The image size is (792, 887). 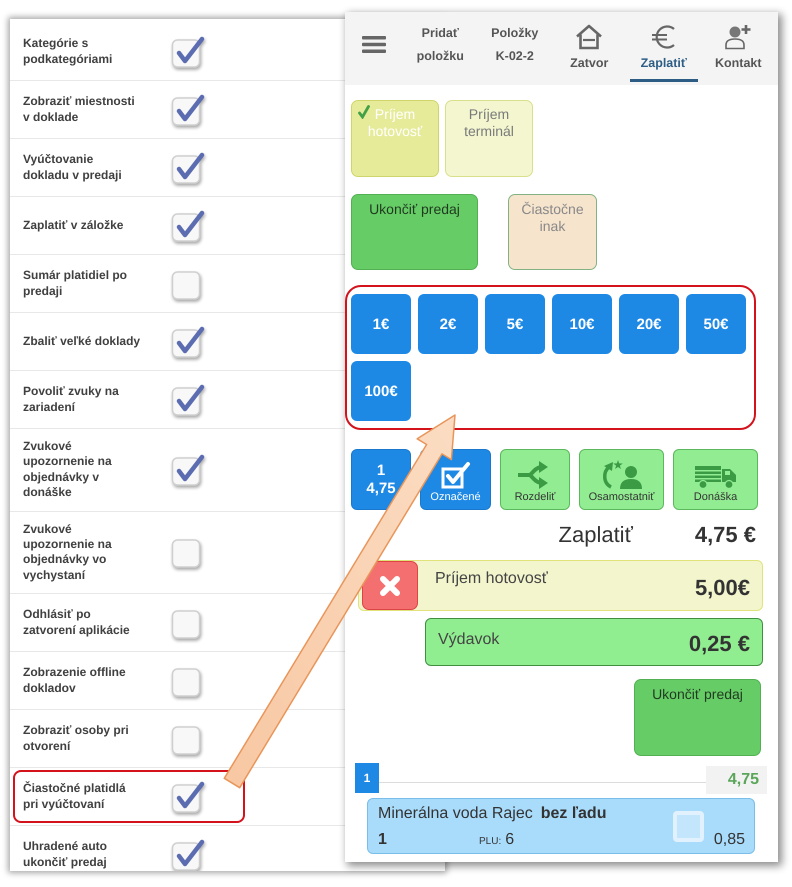 What do you see at coordinates (68, 51) in the screenshot?
I see `option-label: Kategórie s podkategóriami` at bounding box center [68, 51].